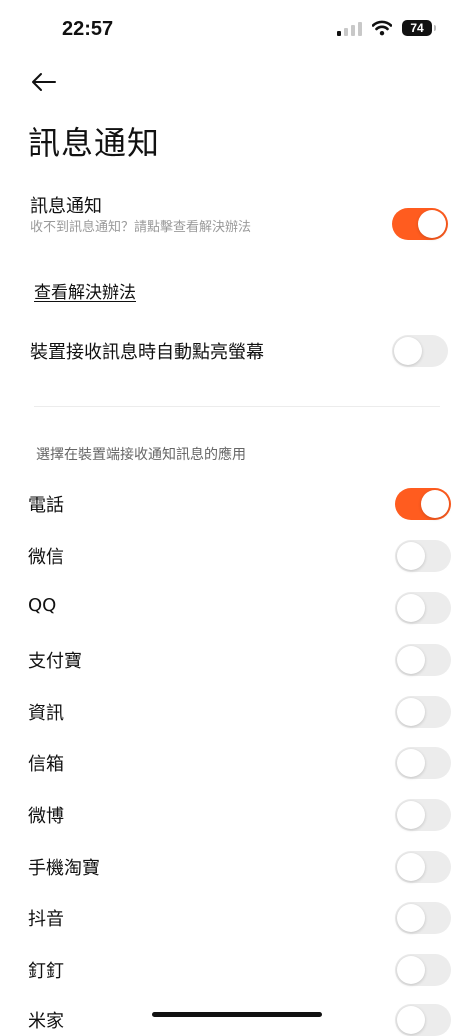 The image size is (474, 1036). What do you see at coordinates (46, 764) in the screenshot?
I see `app-label-mail: 信箱` at bounding box center [46, 764].